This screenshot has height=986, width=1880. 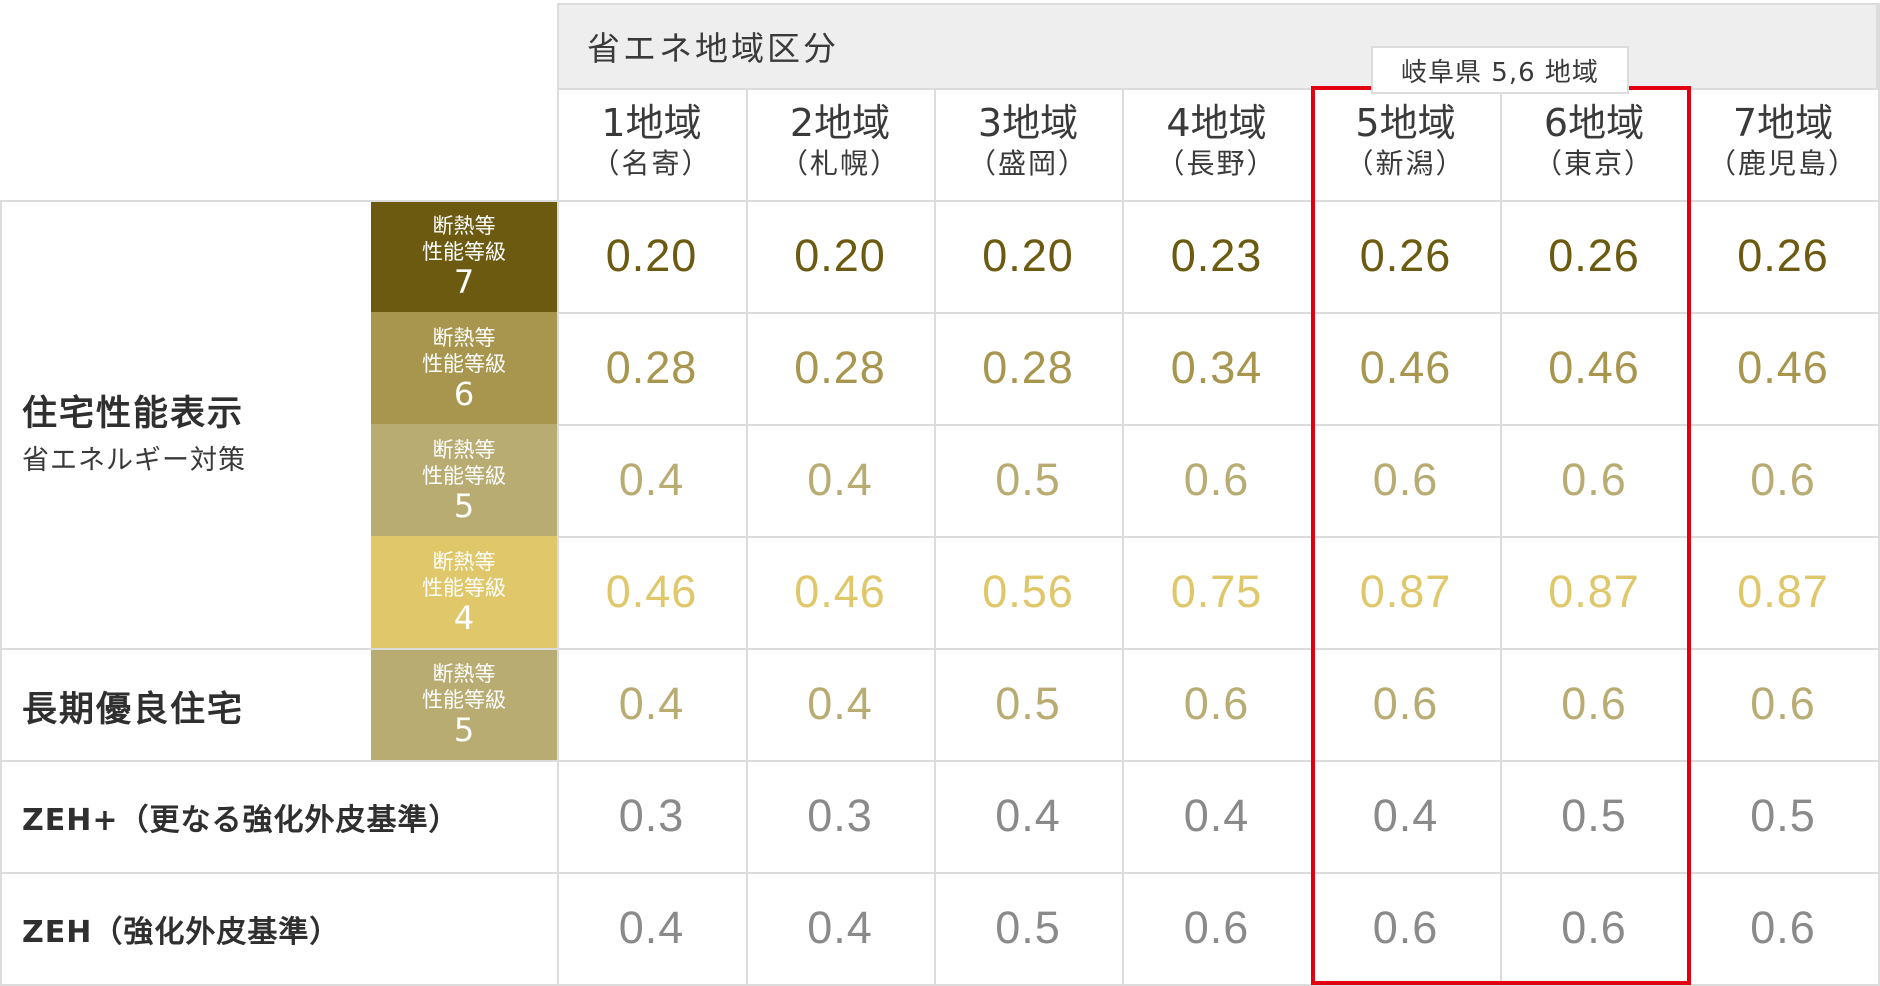 What do you see at coordinates (713, 48) in the screenshot?
I see `region-header-title: 省エネ地域区分` at bounding box center [713, 48].